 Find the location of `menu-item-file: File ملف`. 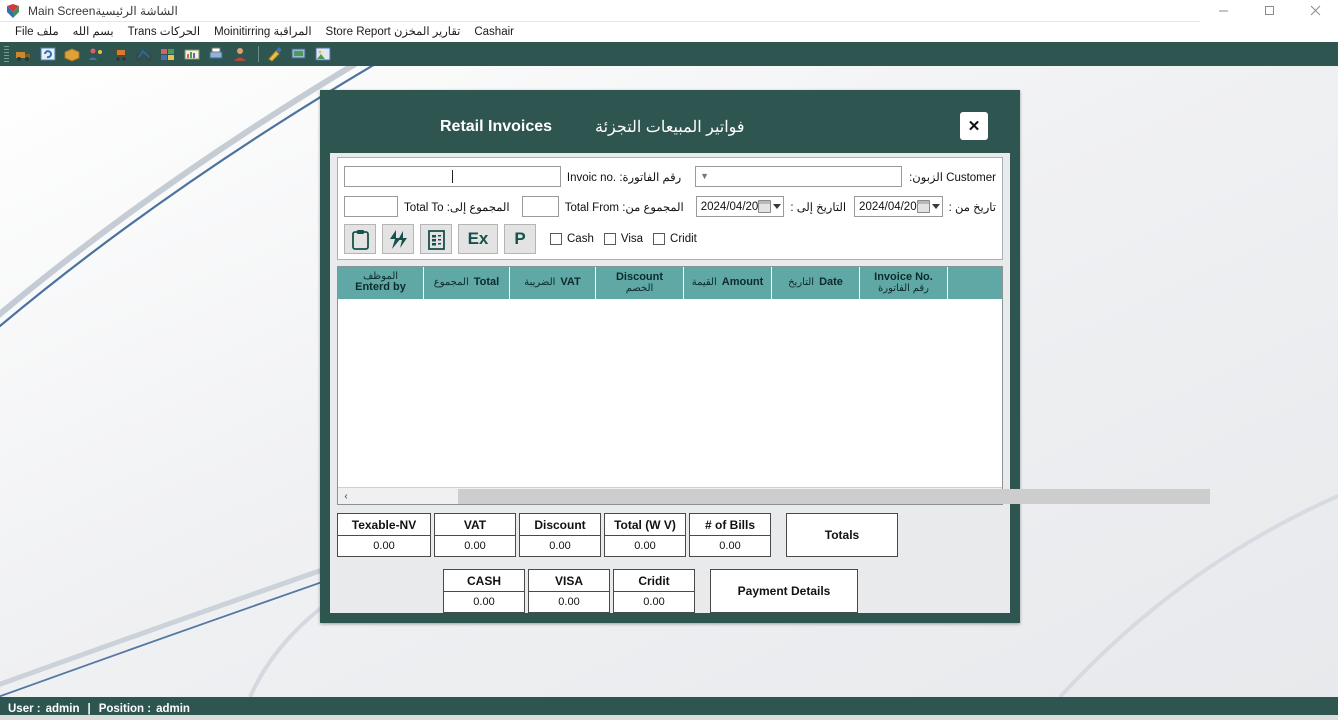

menu-item-file: File ملف is located at coordinates (37, 32).